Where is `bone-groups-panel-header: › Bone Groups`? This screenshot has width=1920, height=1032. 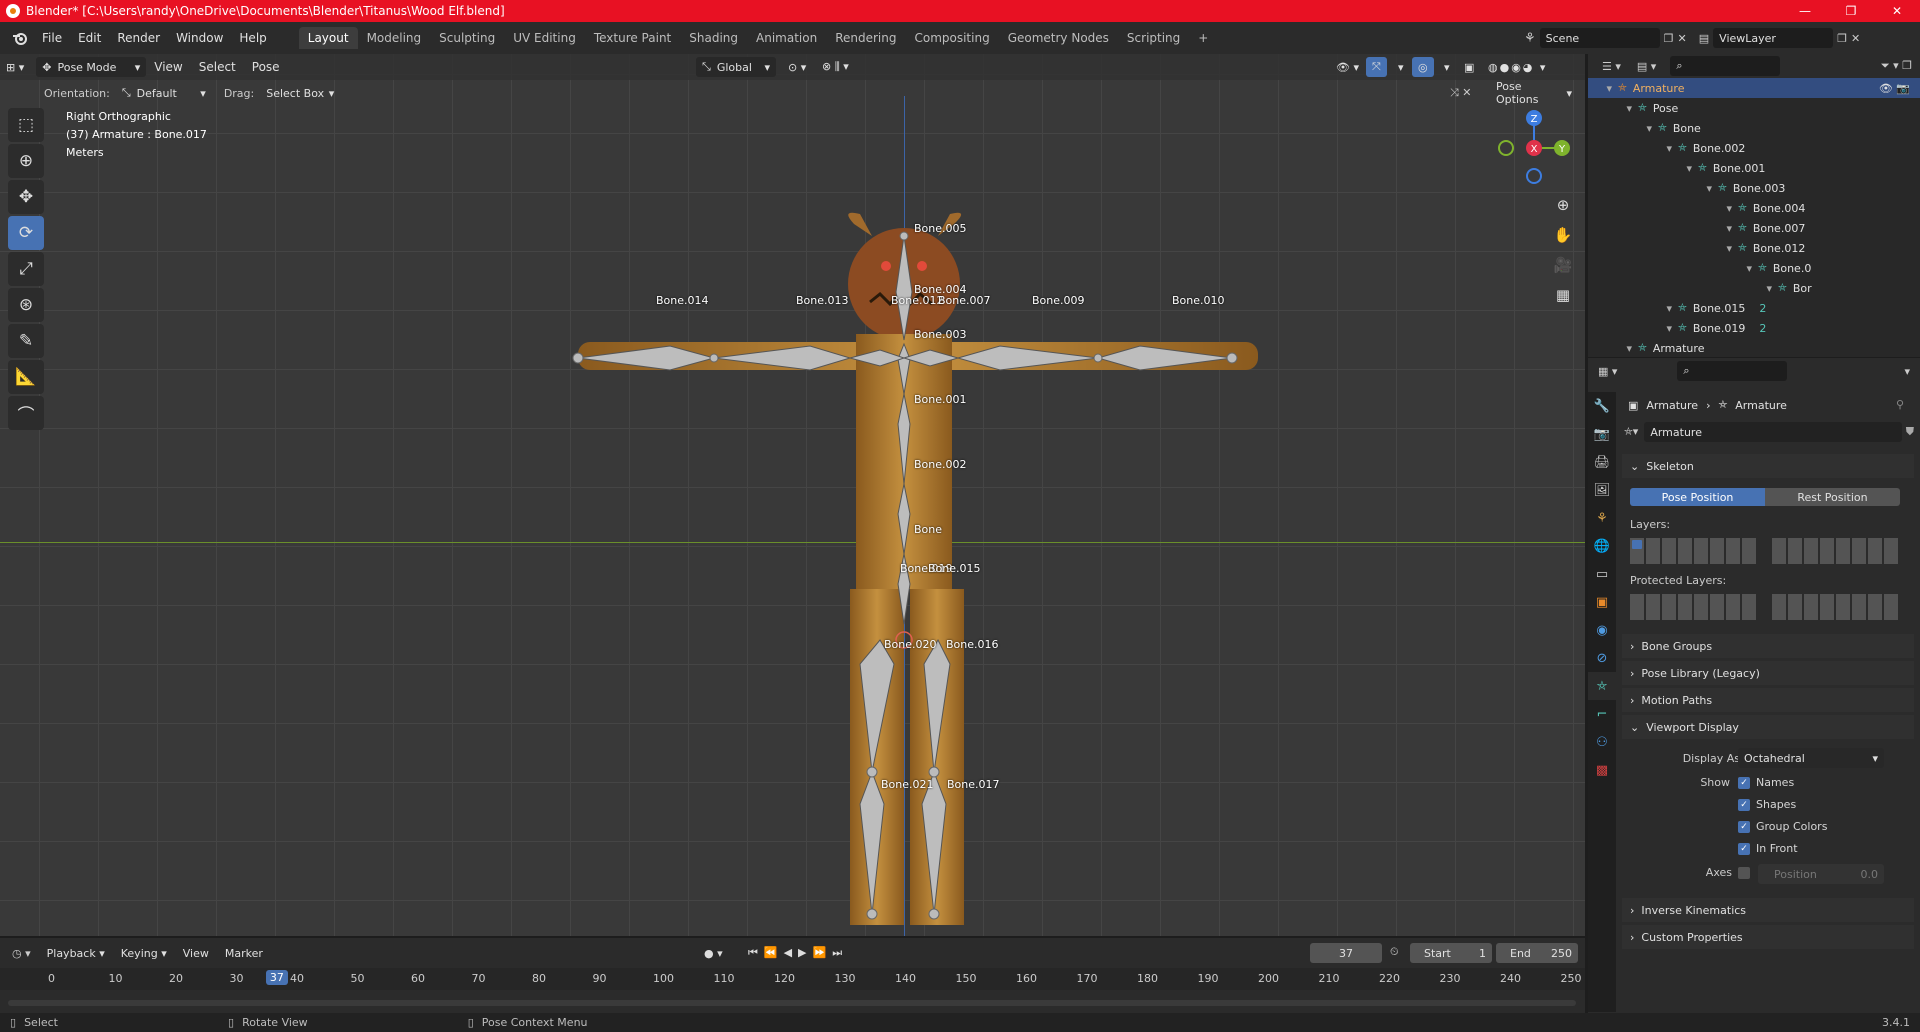 bone-groups-panel-header: › Bone Groups is located at coordinates (1768, 646).